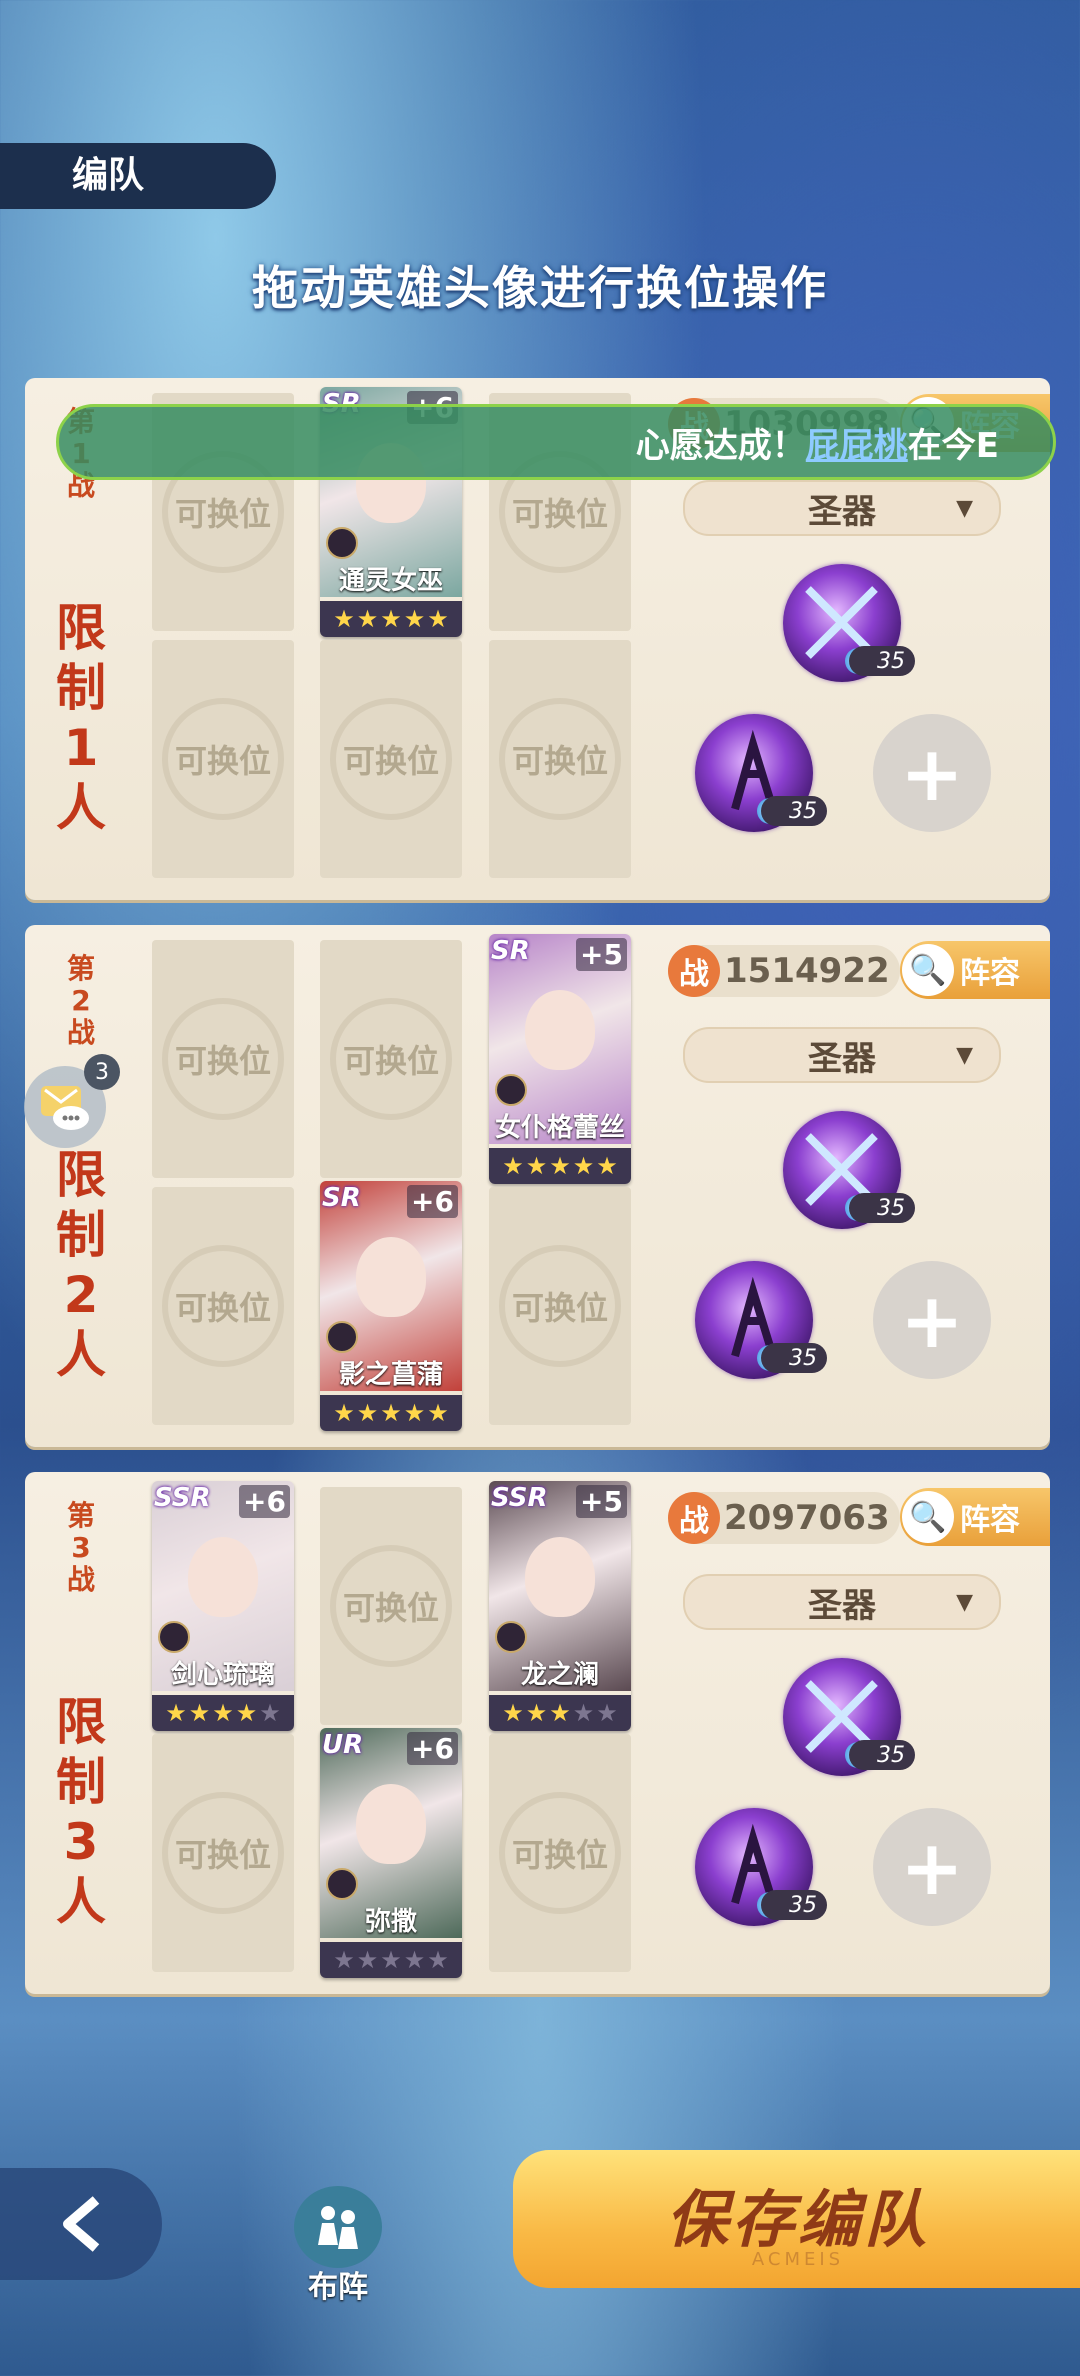 Image resolution: width=1080 pixels, height=2376 pixels. Describe the element at coordinates (81, 1265) in the screenshot. I see `hero-limit-label: 限制2人` at that location.